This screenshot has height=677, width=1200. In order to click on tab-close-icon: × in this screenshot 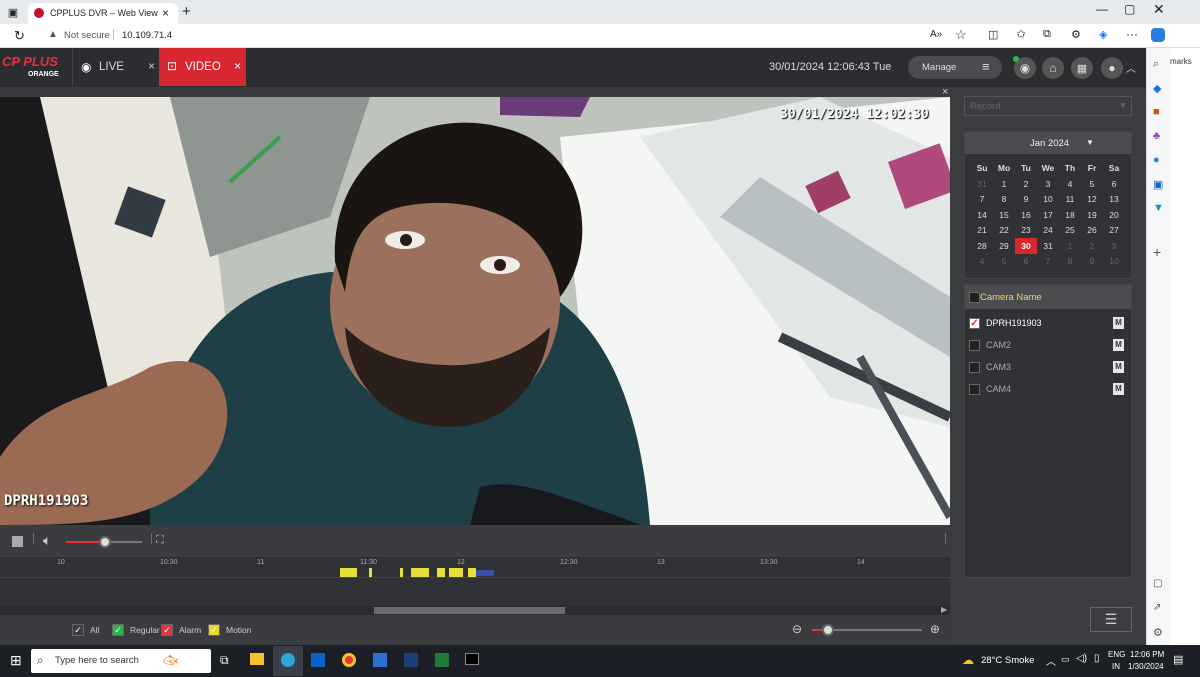, I will do `click(165, 13)`.